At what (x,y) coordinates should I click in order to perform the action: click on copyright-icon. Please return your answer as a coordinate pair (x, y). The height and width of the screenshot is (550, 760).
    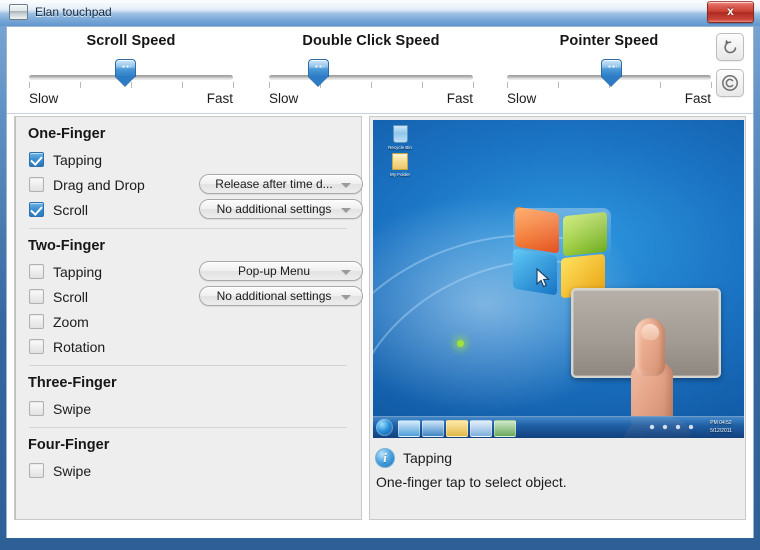
    Looking at the image, I should click on (730, 83).